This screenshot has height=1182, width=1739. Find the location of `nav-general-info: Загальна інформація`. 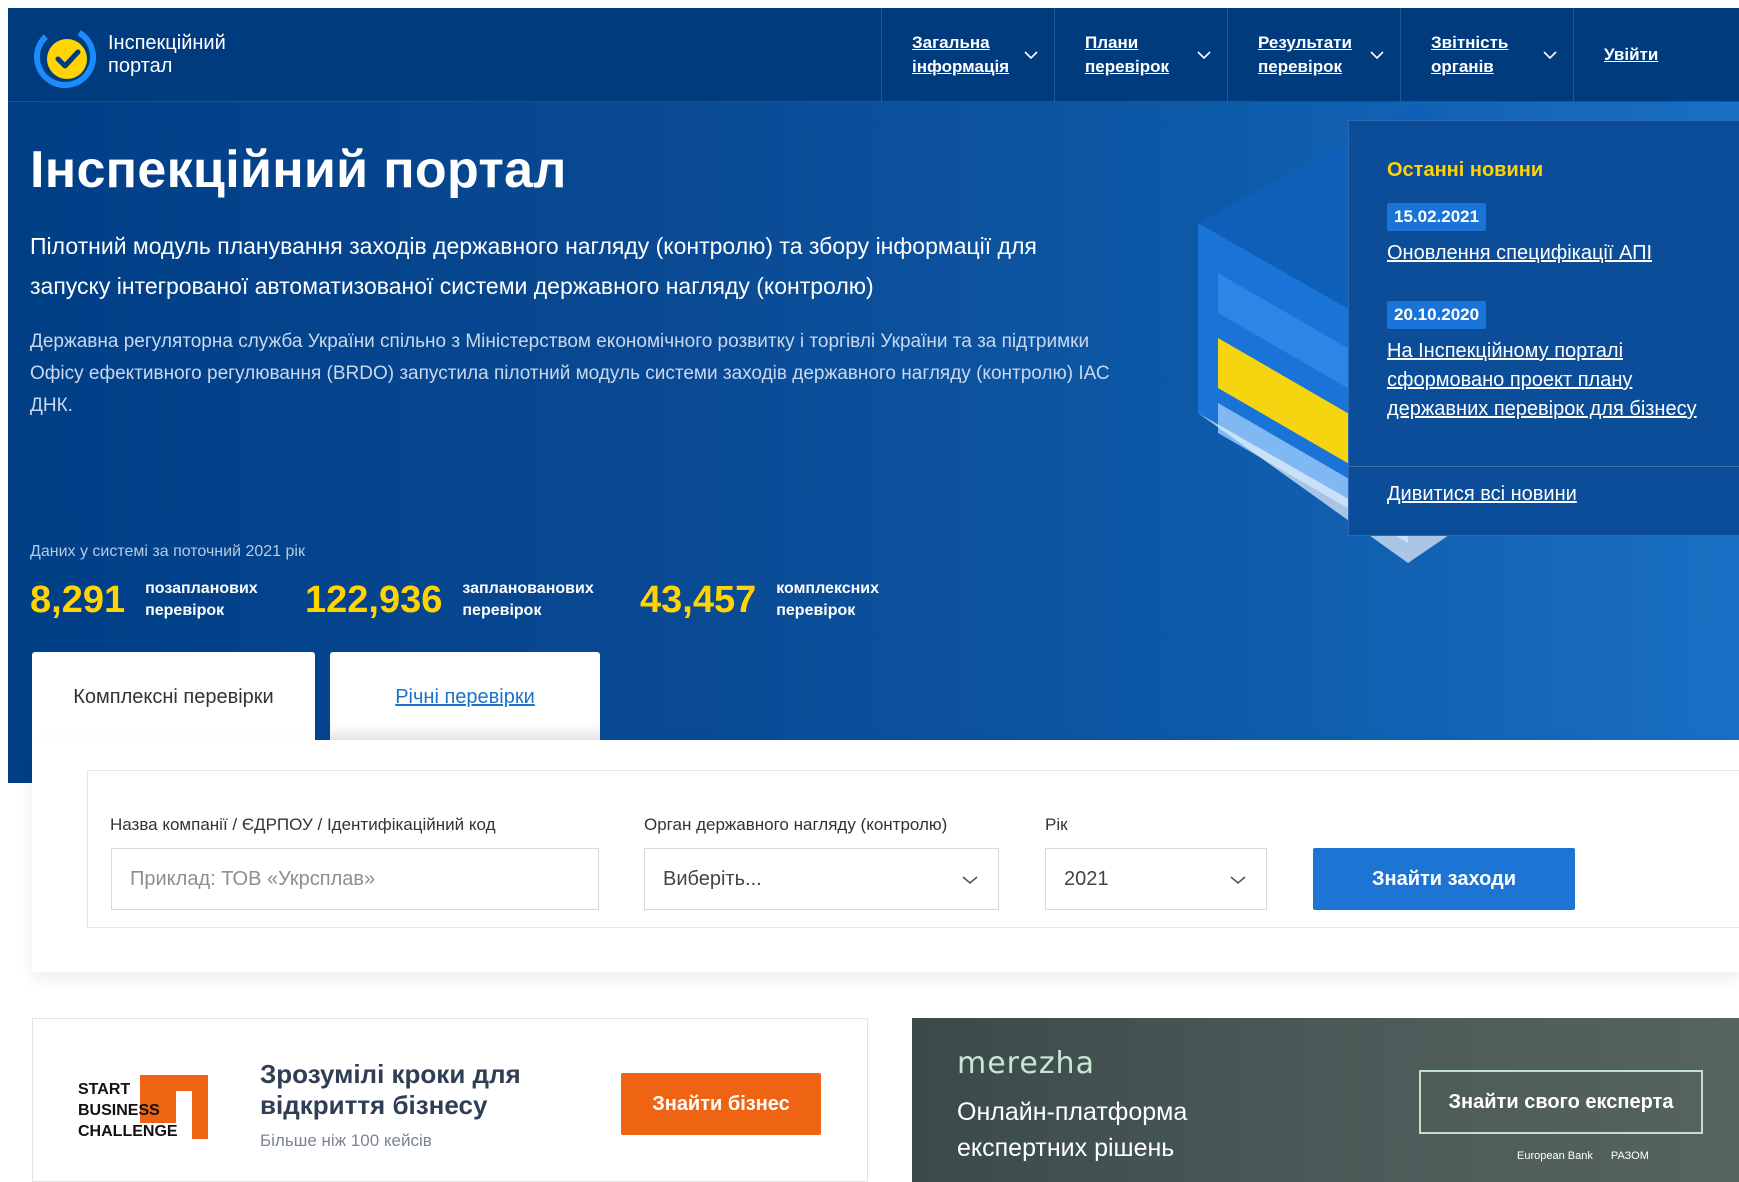

nav-general-info: Загальна інформація is located at coordinates (967, 55).